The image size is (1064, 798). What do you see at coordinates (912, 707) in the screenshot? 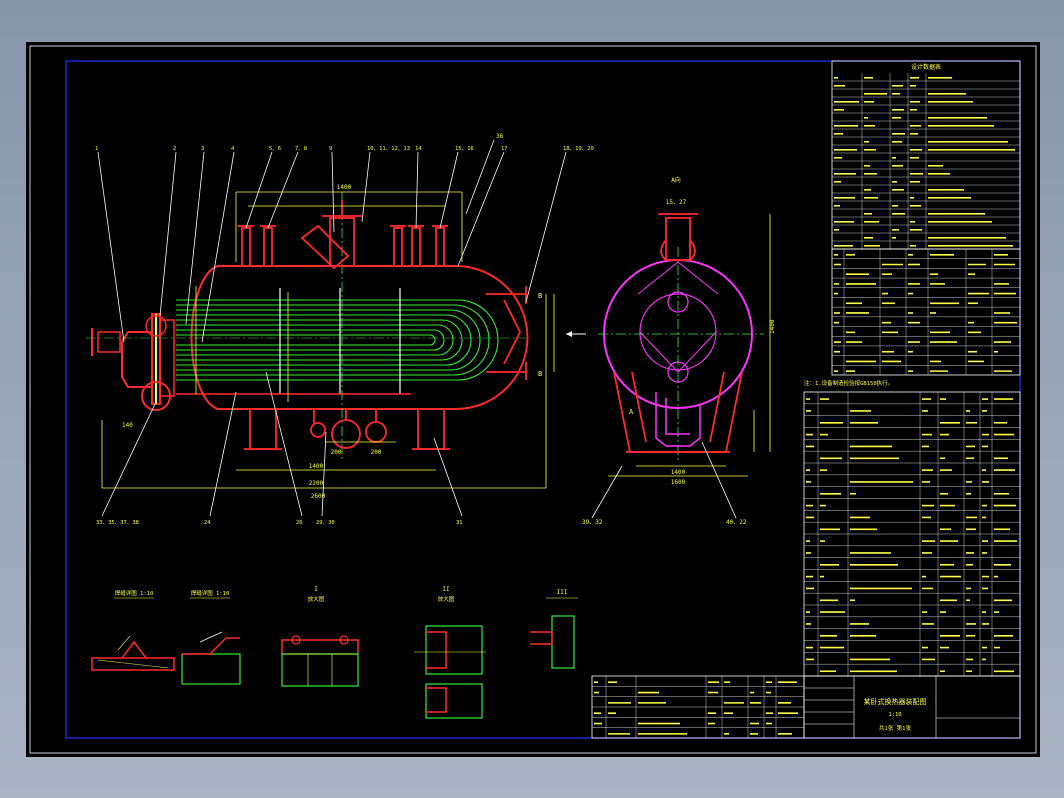
I see `title-block: 某卧式换热器装配图 1:10 共1张 第1张` at bounding box center [912, 707].